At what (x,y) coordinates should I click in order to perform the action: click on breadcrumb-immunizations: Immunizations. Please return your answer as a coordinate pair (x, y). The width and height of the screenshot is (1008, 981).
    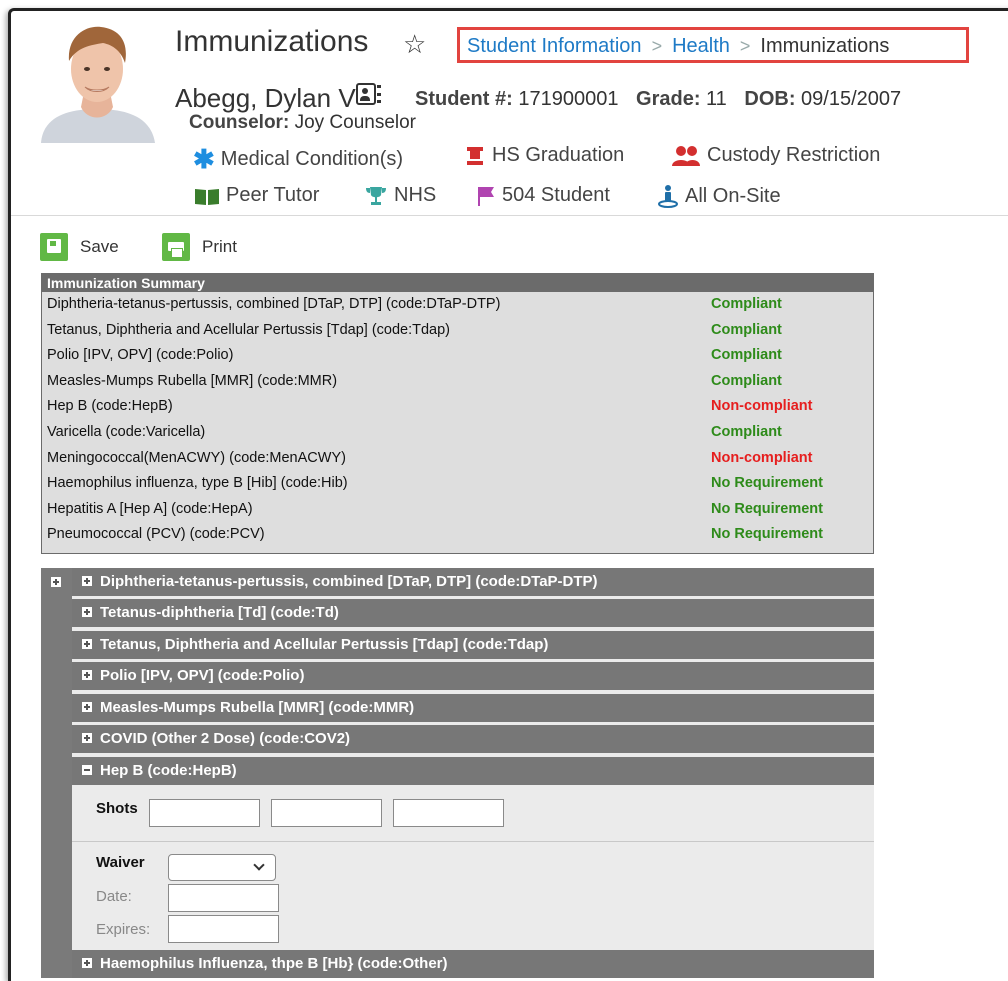
    Looking at the image, I should click on (825, 46).